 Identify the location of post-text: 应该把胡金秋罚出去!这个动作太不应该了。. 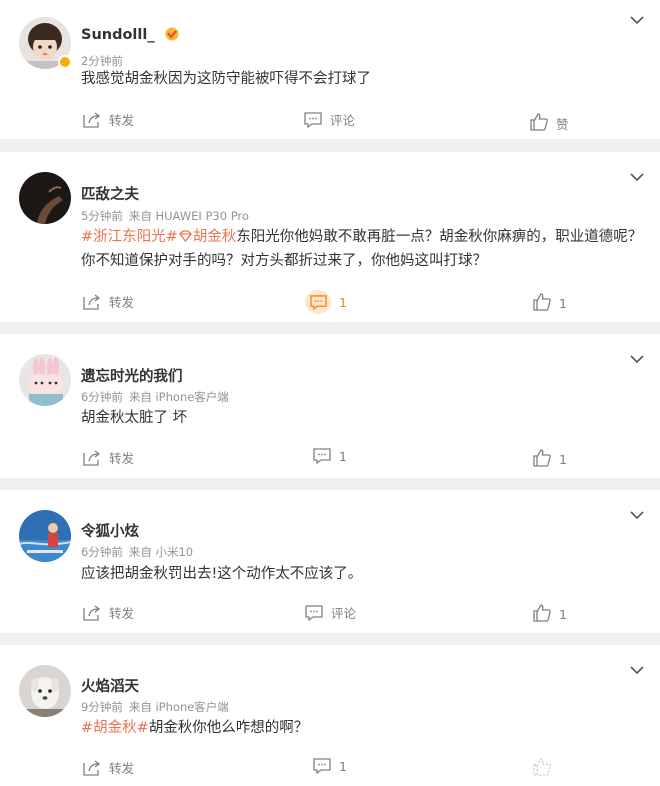
(222, 574).